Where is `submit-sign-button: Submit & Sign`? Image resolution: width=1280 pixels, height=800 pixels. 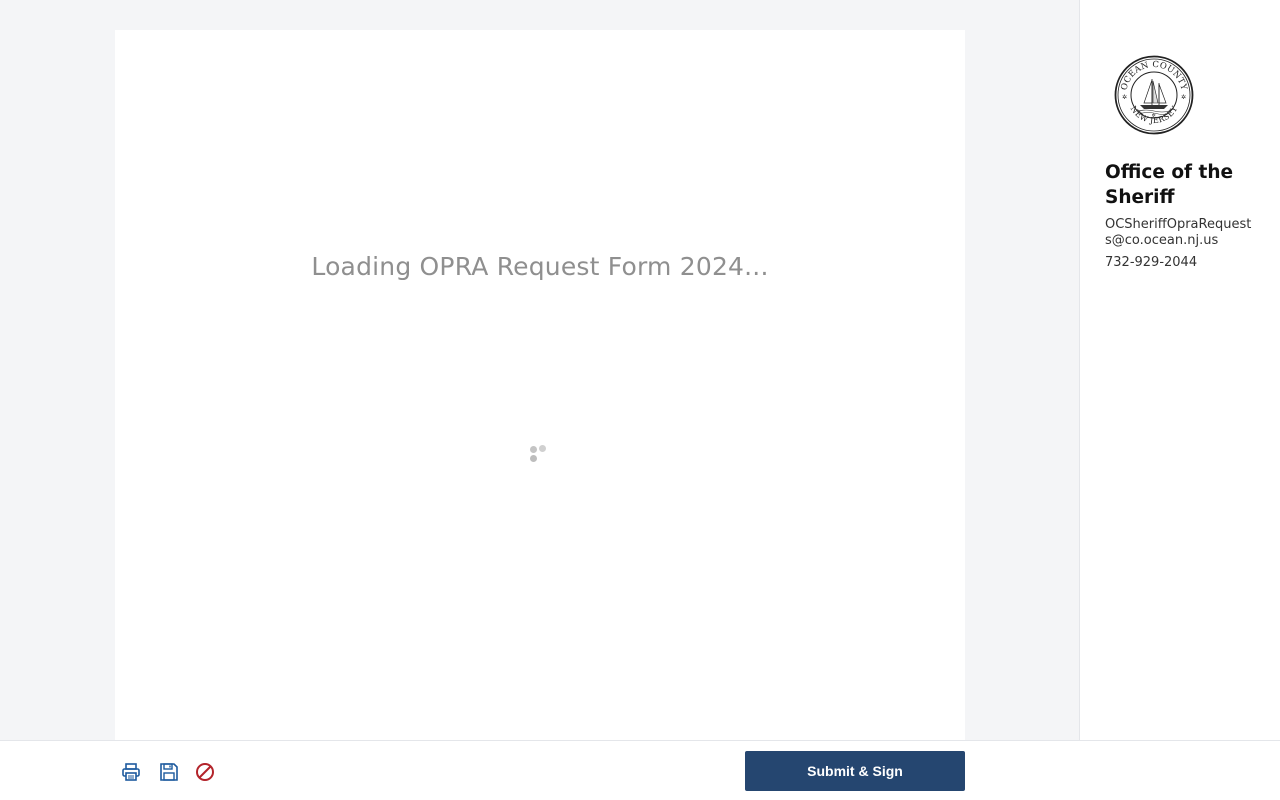
submit-sign-button: Submit & Sign is located at coordinates (855, 771).